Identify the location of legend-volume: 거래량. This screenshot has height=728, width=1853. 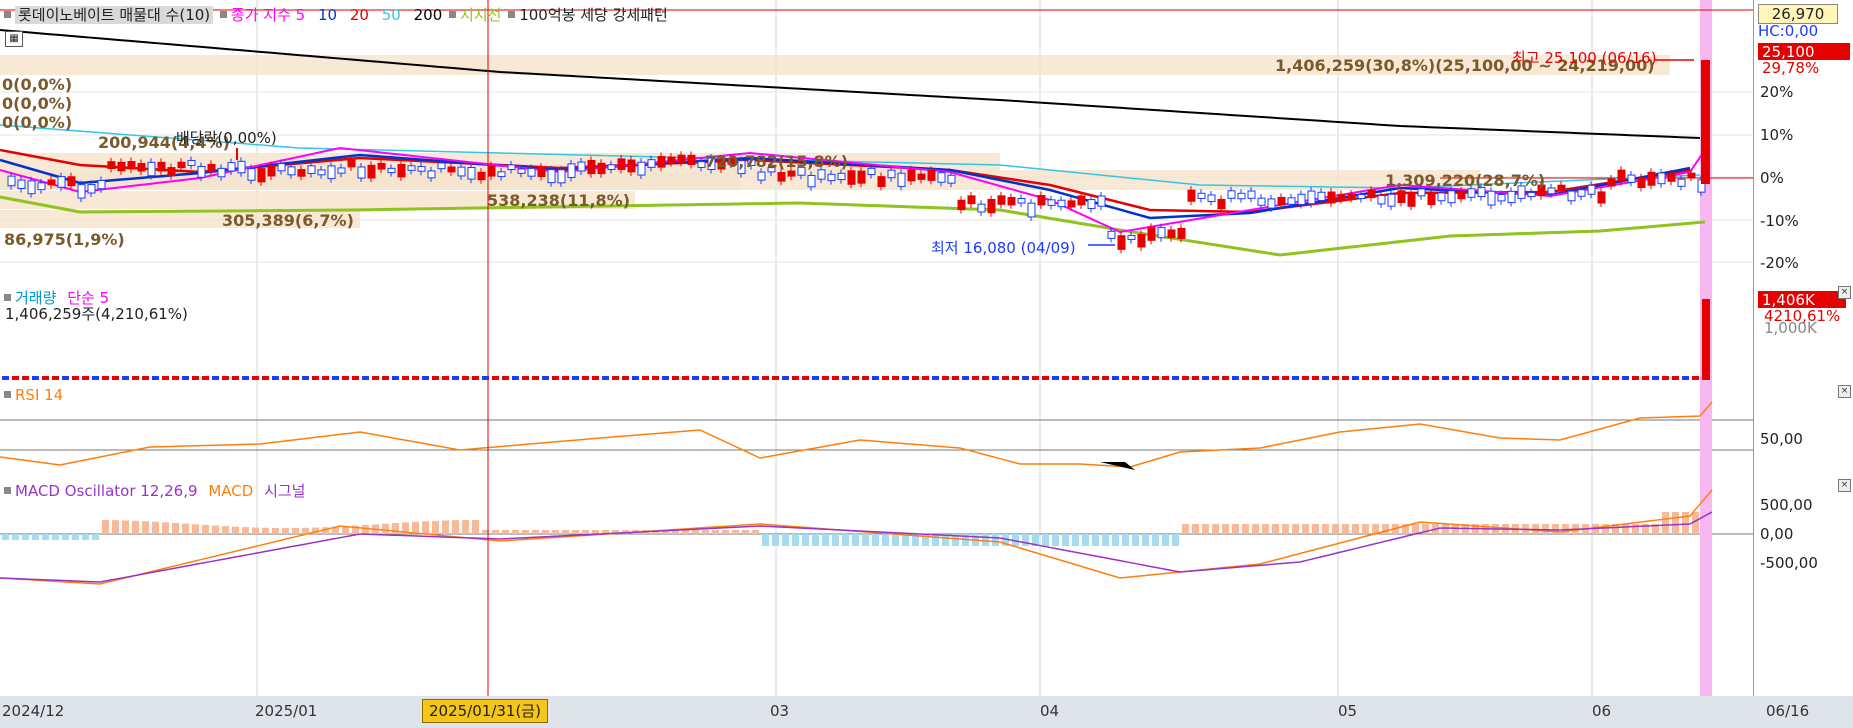
(35, 298).